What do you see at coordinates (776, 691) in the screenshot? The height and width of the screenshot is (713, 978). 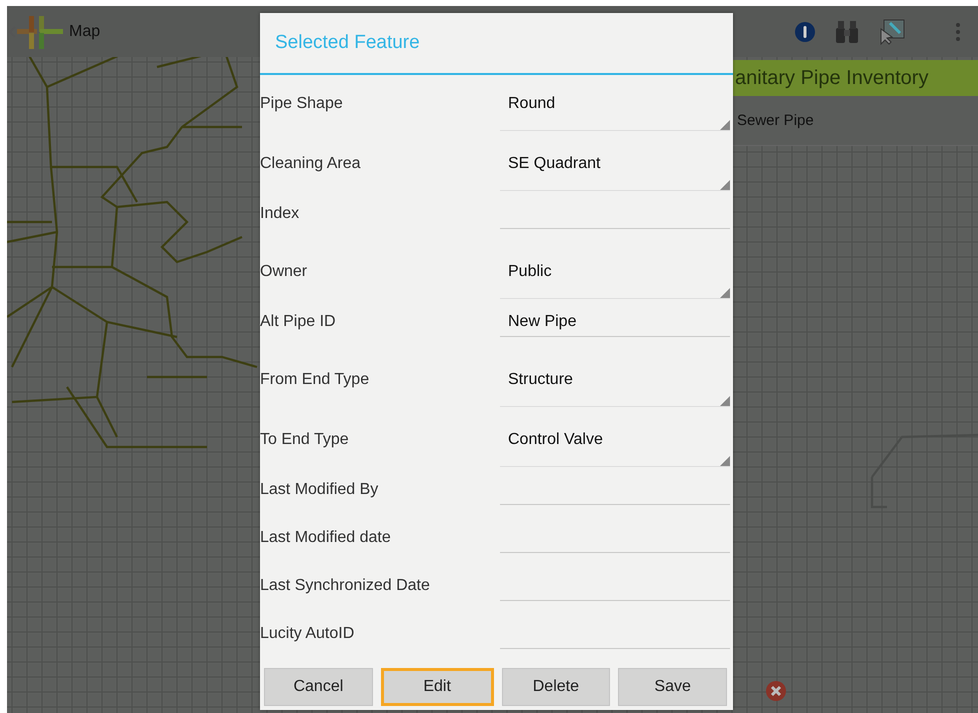 I see `close-icon` at bounding box center [776, 691].